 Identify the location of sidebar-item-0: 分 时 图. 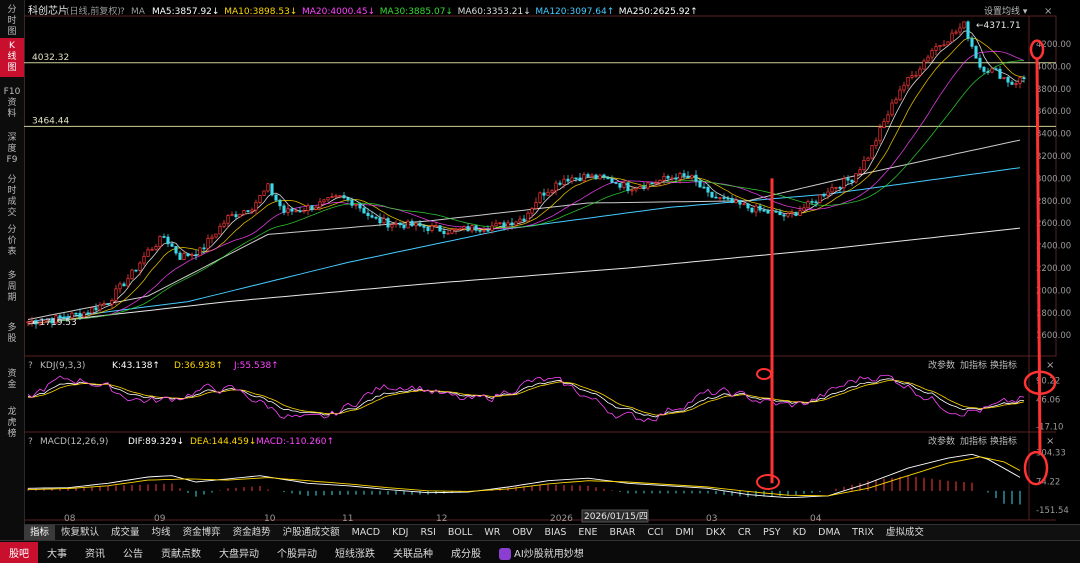
(12, 21).